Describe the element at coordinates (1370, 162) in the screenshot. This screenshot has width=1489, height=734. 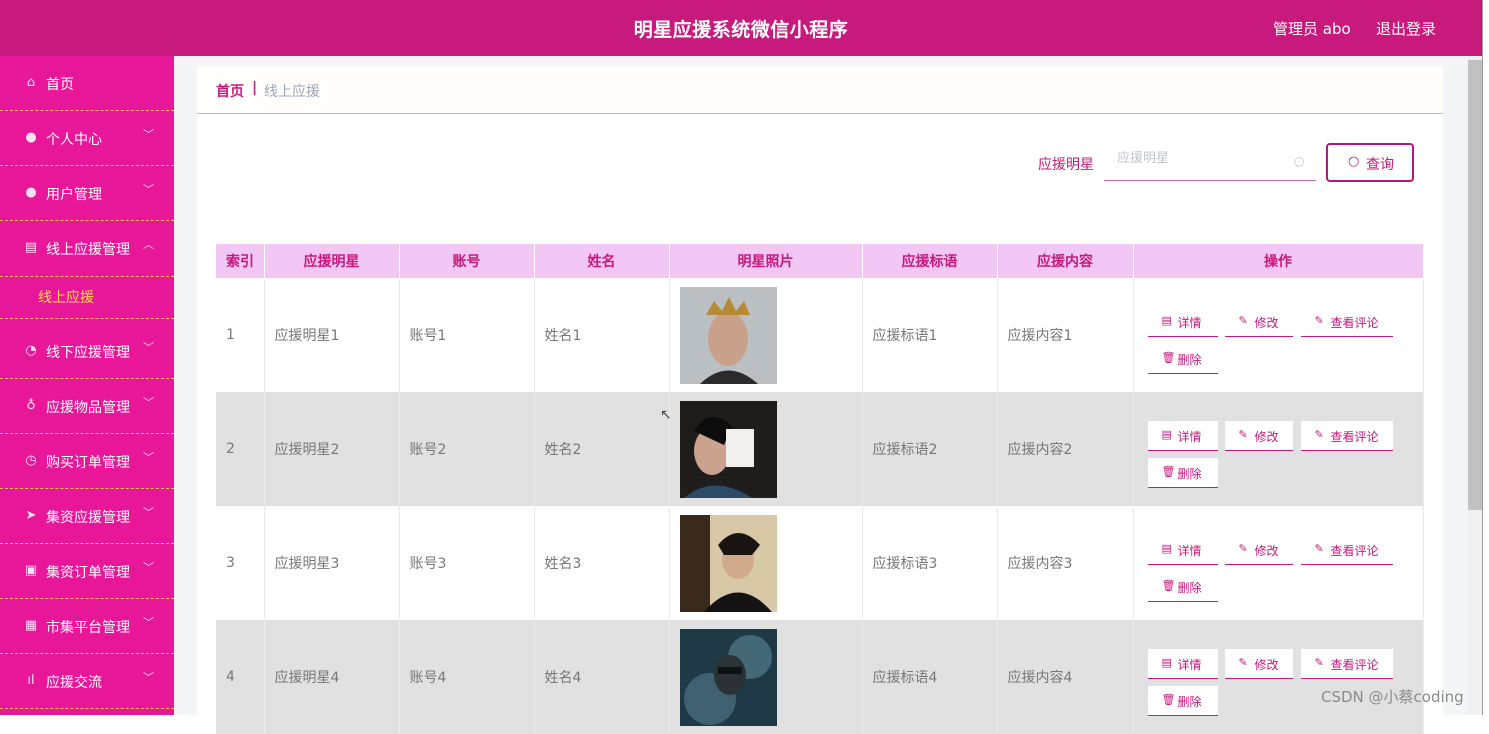
I see `query-button: ○ 查询` at that location.